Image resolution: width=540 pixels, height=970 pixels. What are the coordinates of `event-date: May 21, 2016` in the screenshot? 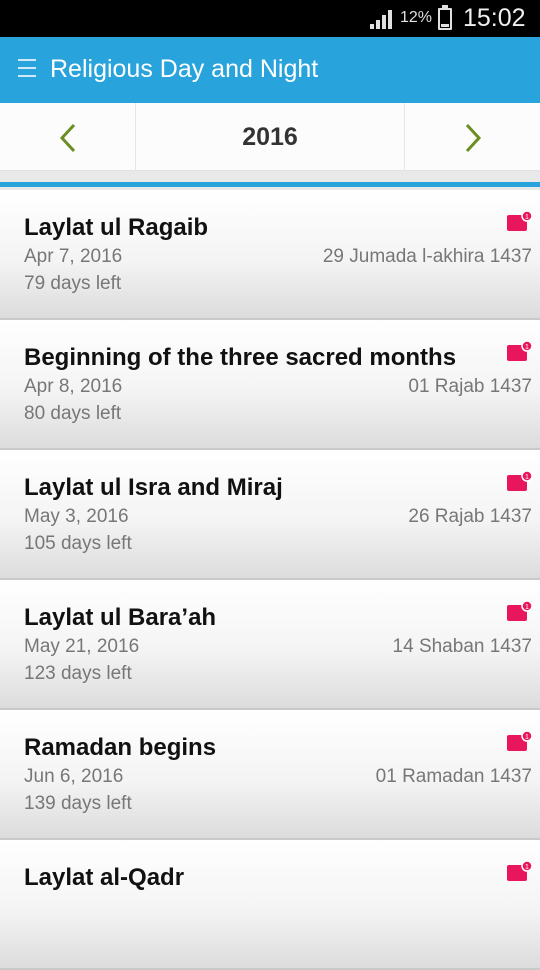 It's located at (82, 646).